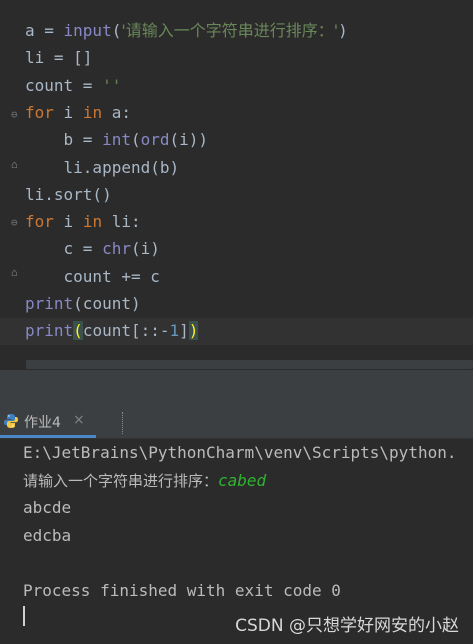  Describe the element at coordinates (116, 249) in the screenshot. I see `code-token: chr` at that location.